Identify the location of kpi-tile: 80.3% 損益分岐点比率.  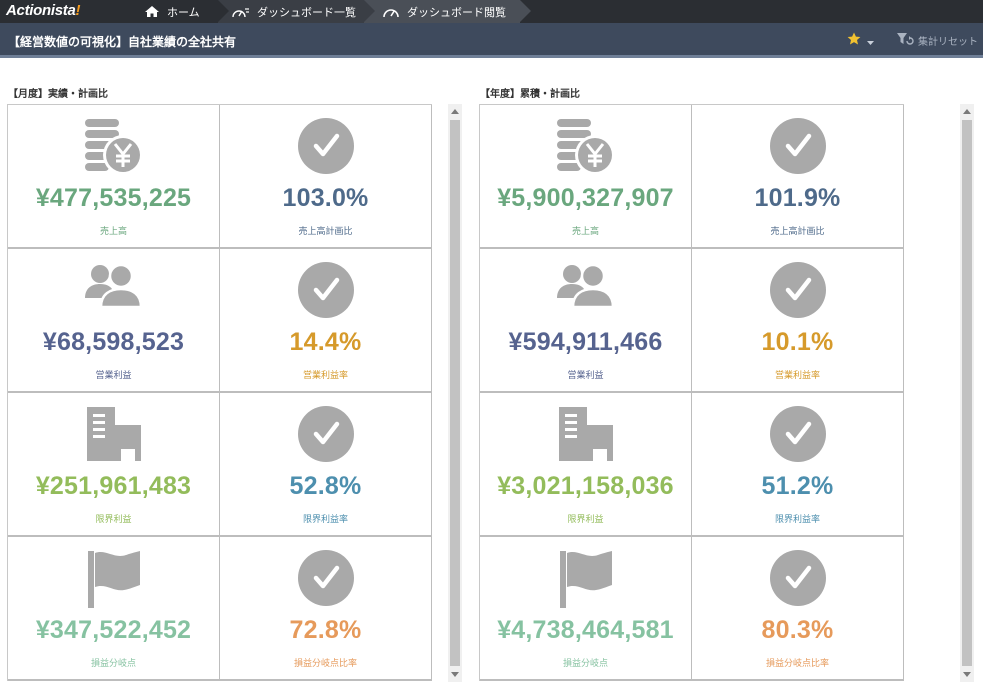
(798, 609).